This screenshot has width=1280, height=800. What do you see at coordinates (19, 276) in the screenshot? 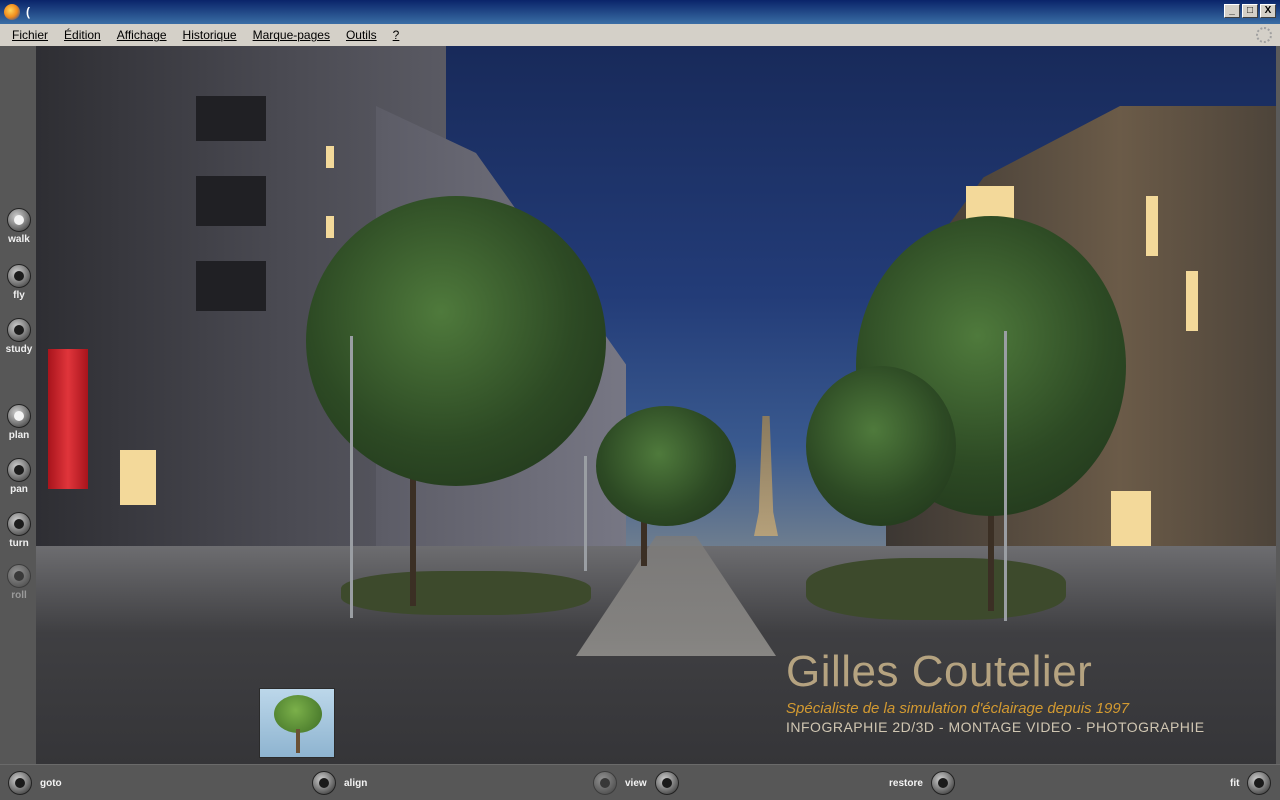
I see `fly-icon` at bounding box center [19, 276].